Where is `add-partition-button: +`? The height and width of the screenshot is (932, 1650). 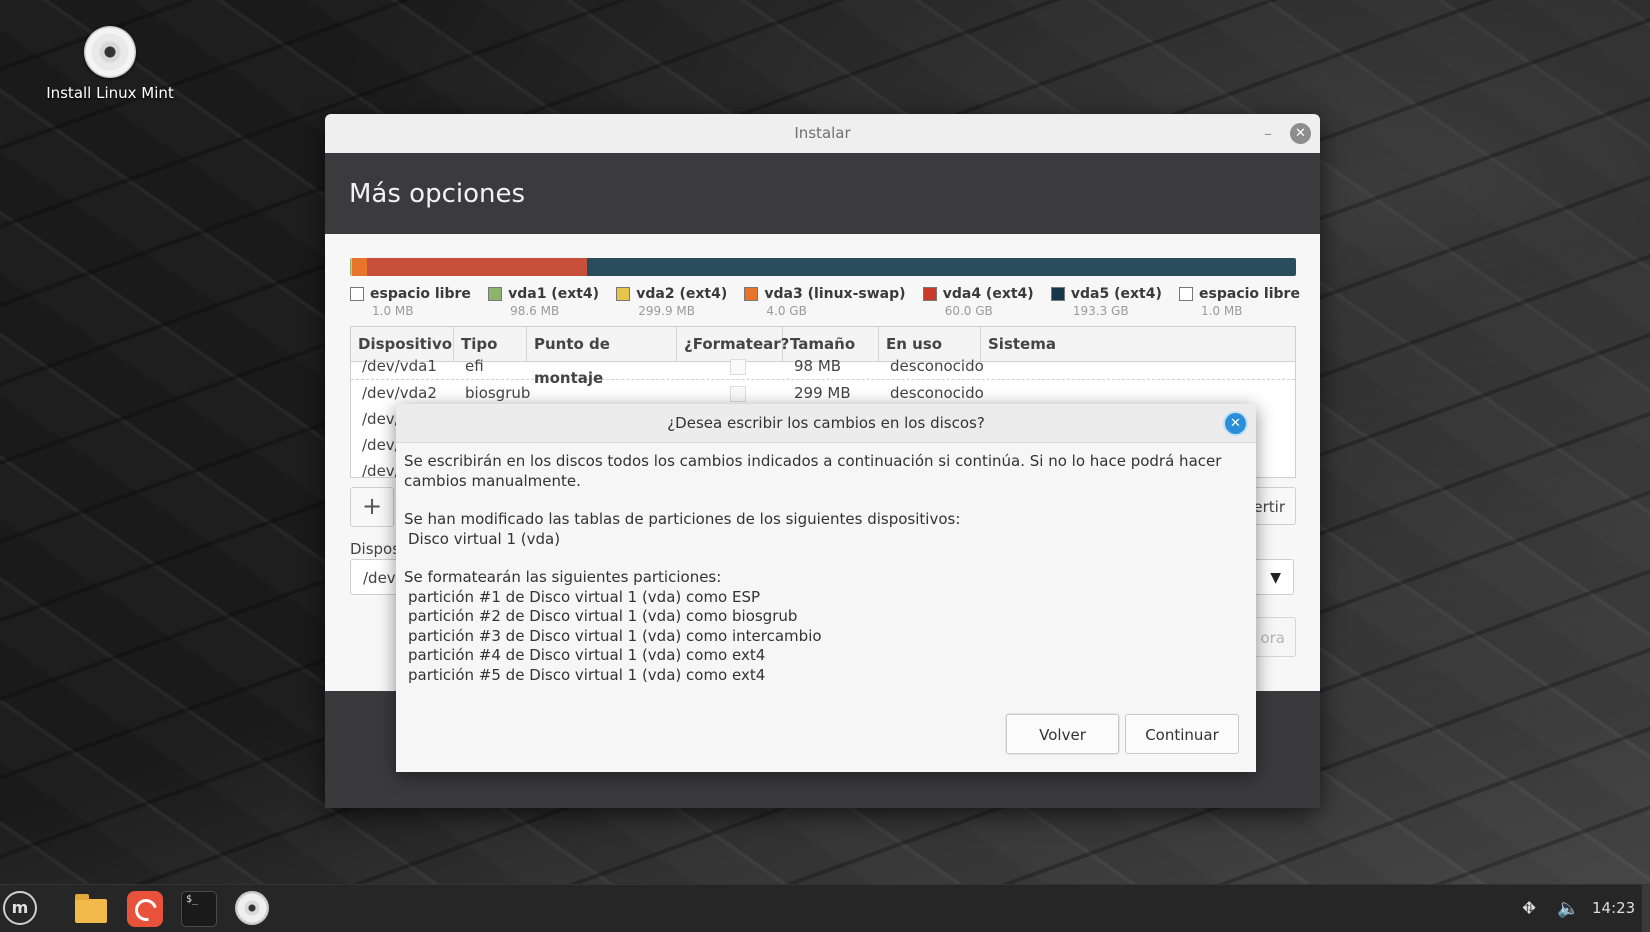
add-partition-button: + is located at coordinates (372, 507).